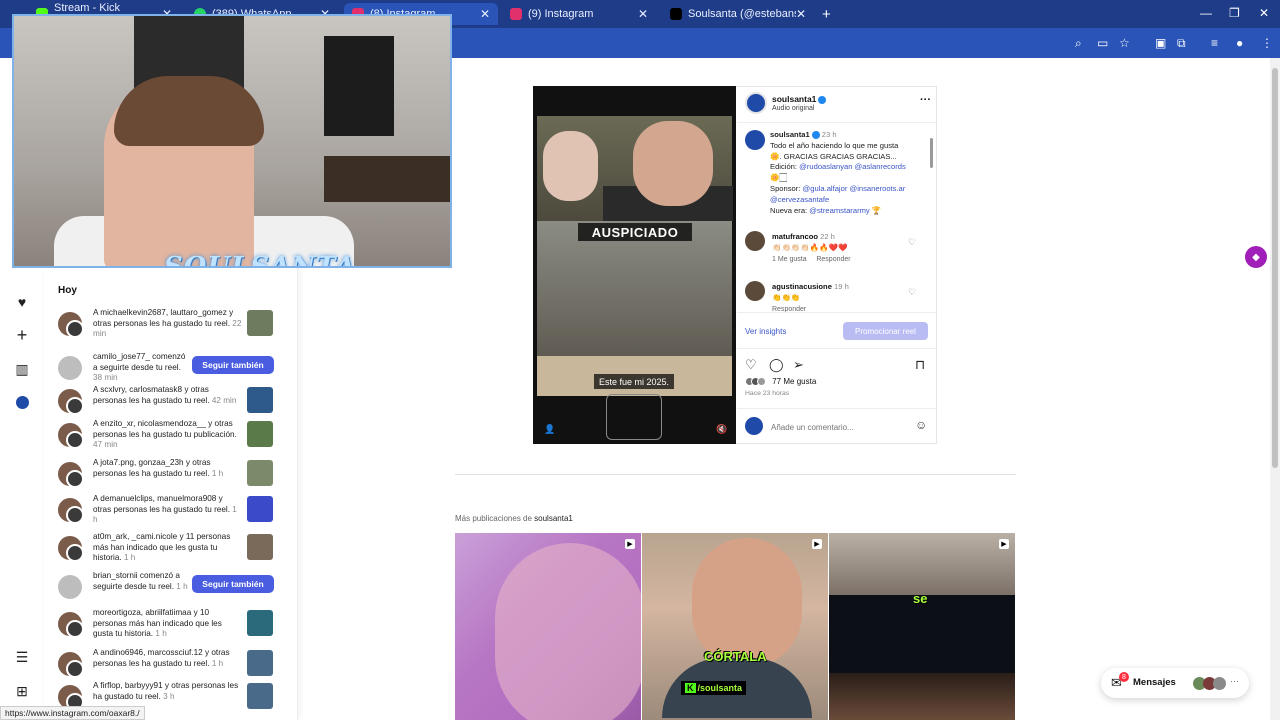 The image size is (1280, 720). I want to click on minimize-icon: —, so click(1206, 13).